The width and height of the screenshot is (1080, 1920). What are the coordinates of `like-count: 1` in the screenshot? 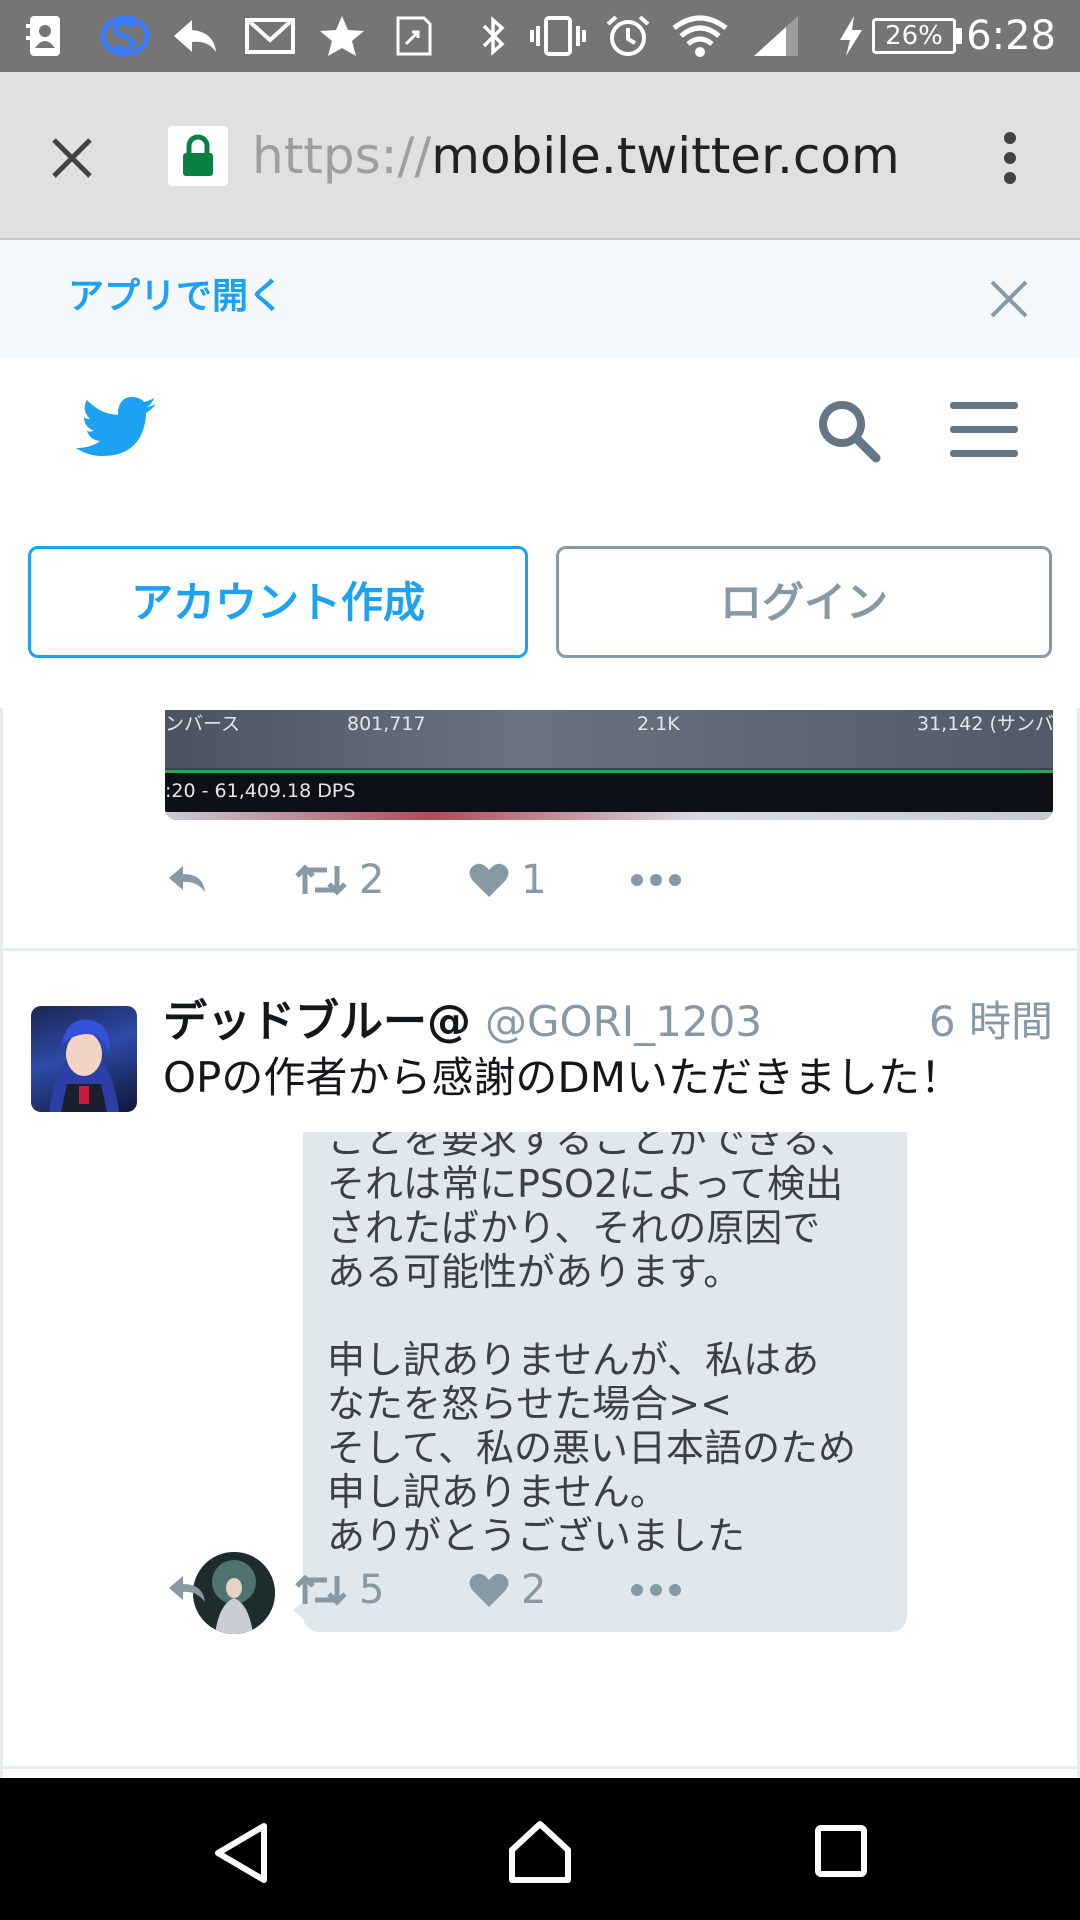 It's located at (534, 880).